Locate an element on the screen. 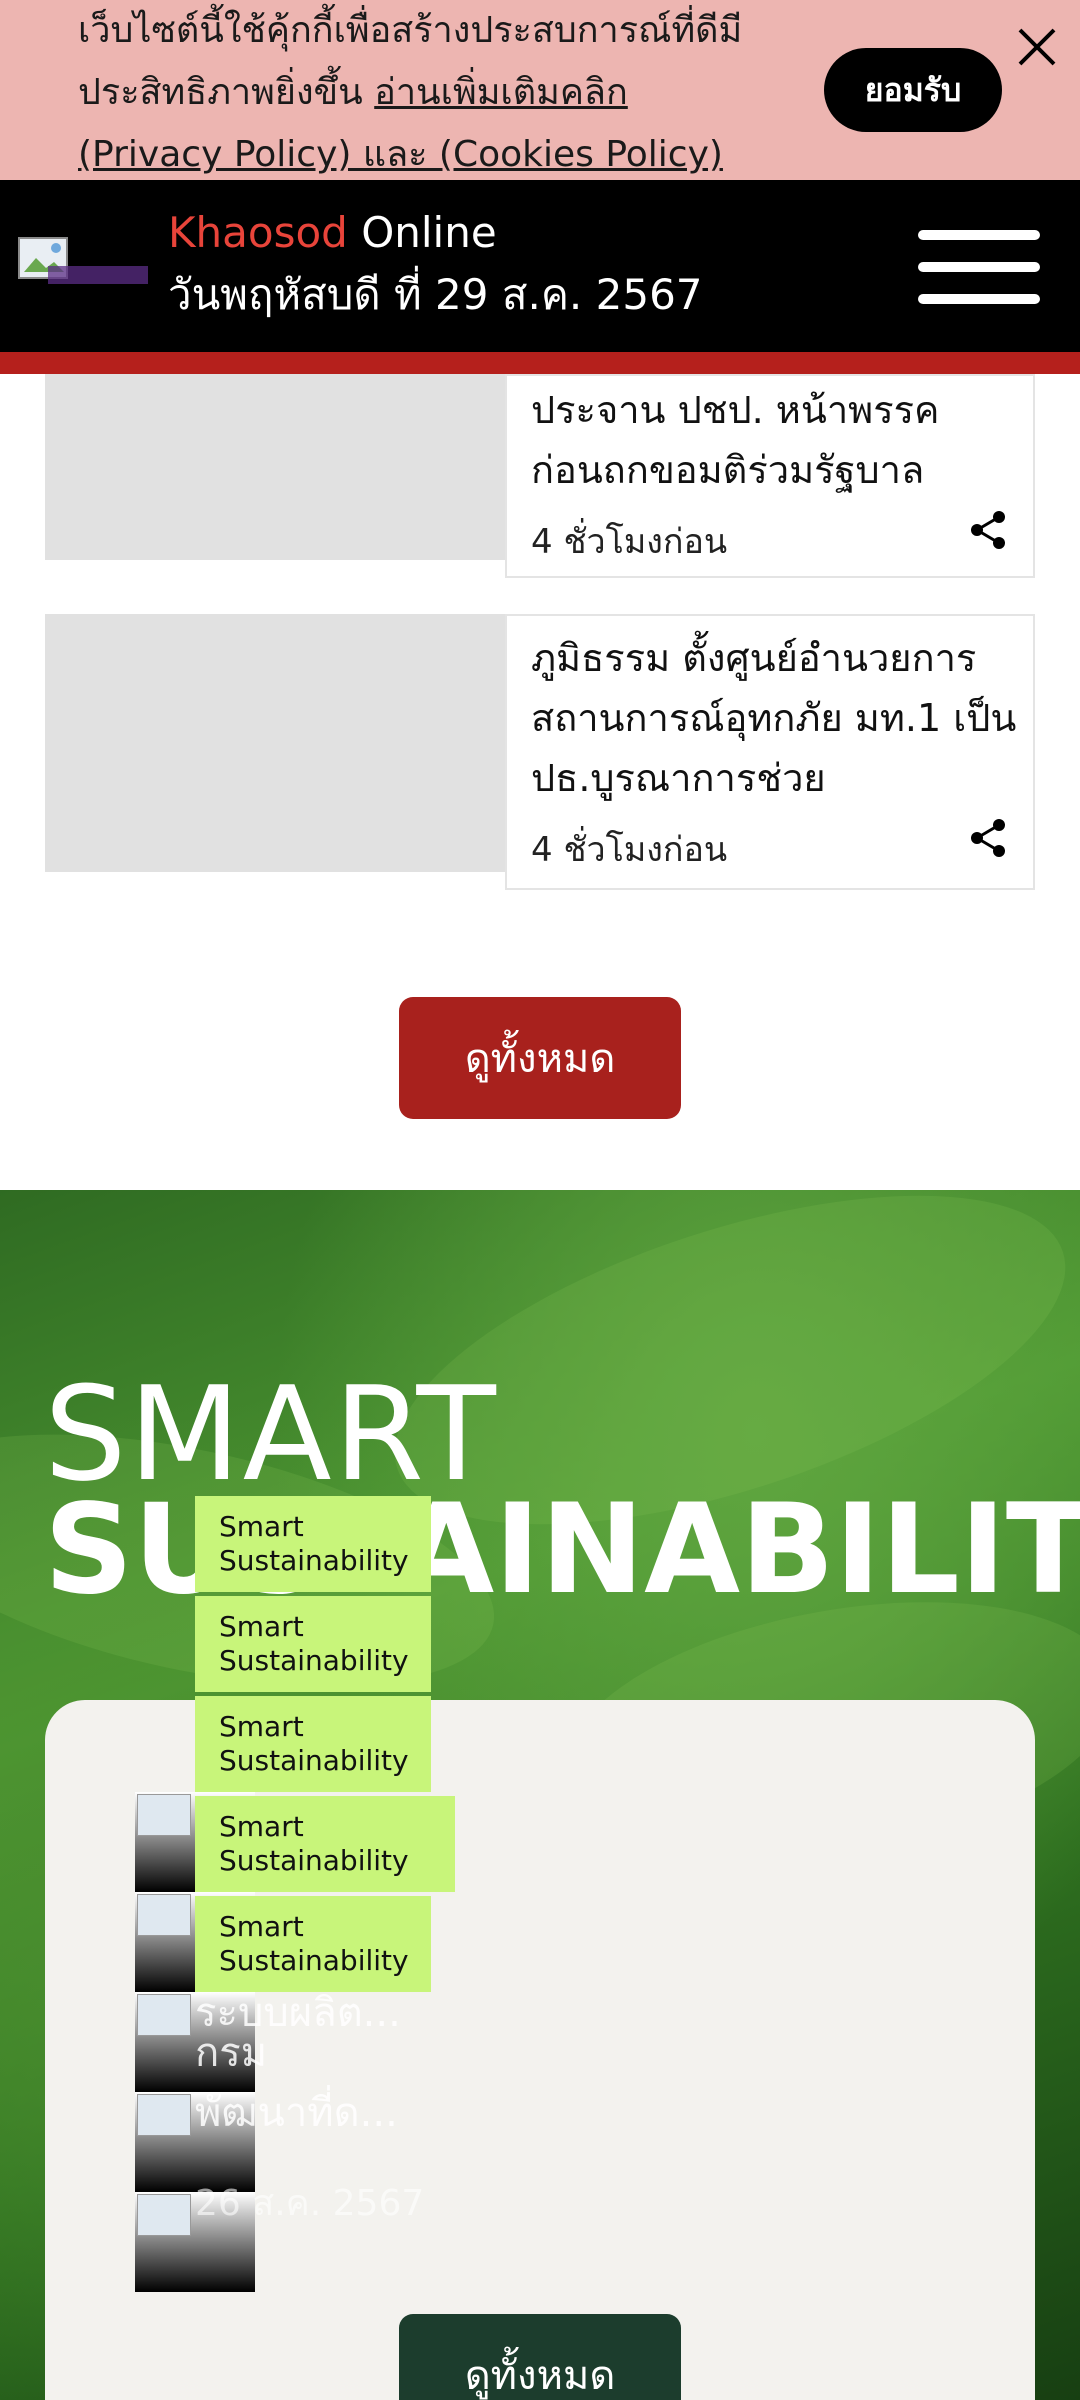 This screenshot has height=2400, width=1080. brand-online: Online is located at coordinates (429, 232).